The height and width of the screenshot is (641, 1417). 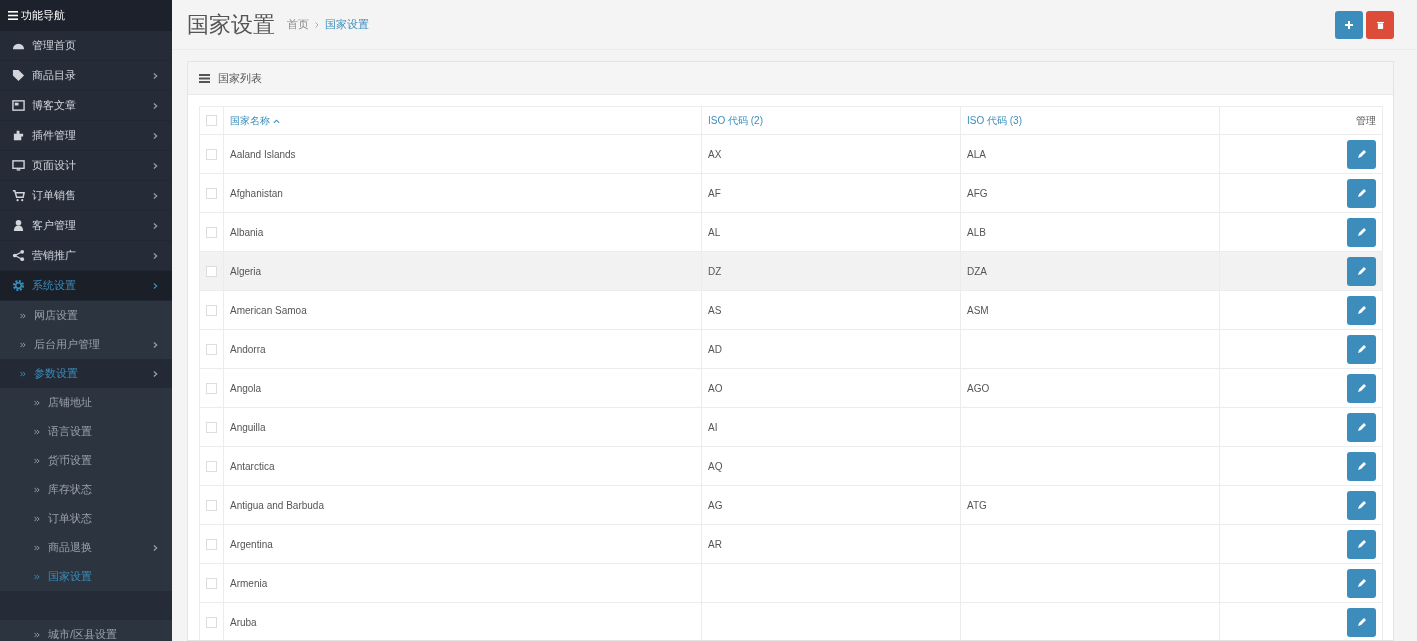 What do you see at coordinates (18, 75) in the screenshot?
I see `tag-icon` at bounding box center [18, 75].